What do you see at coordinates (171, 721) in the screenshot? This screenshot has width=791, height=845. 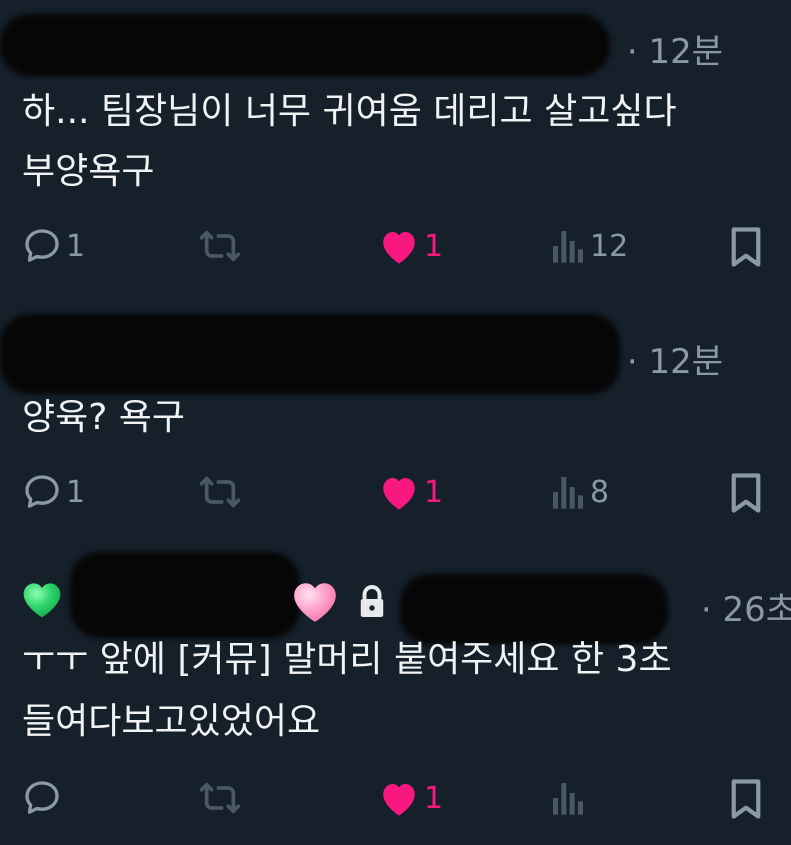 I see `tweet-text-line-2: 들여다보고있었어요` at bounding box center [171, 721].